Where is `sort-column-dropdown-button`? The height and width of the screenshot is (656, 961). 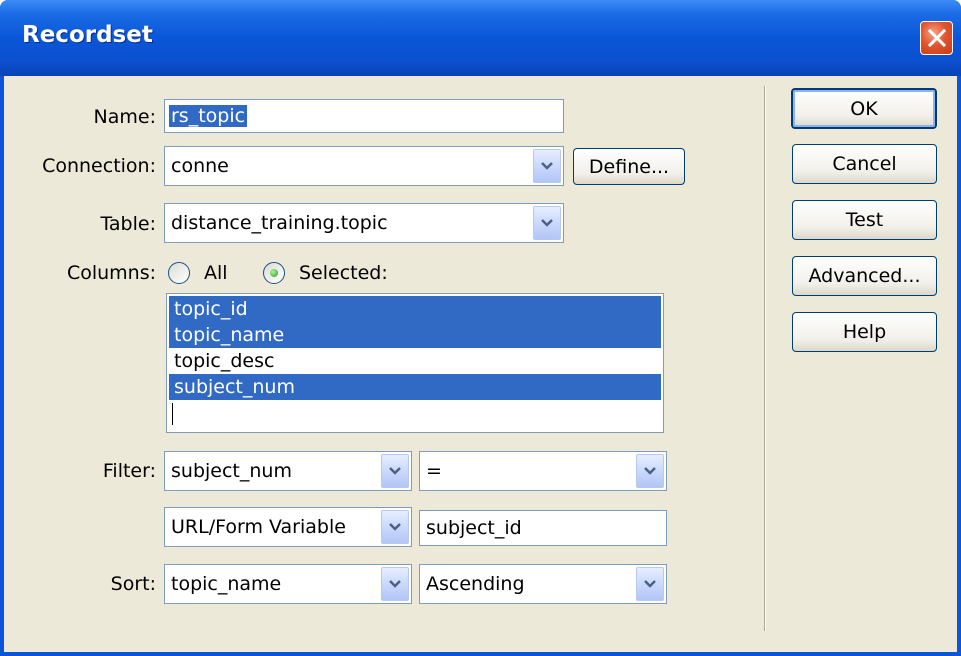
sort-column-dropdown-button is located at coordinates (395, 584).